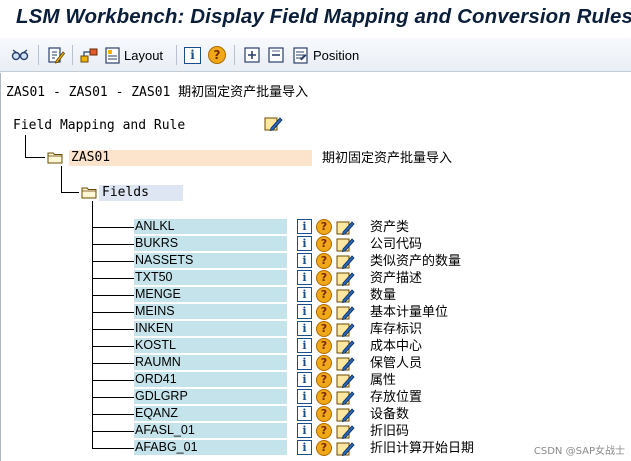  What do you see at coordinates (210, 362) in the screenshot?
I see `field-name: RAUMN` at bounding box center [210, 362].